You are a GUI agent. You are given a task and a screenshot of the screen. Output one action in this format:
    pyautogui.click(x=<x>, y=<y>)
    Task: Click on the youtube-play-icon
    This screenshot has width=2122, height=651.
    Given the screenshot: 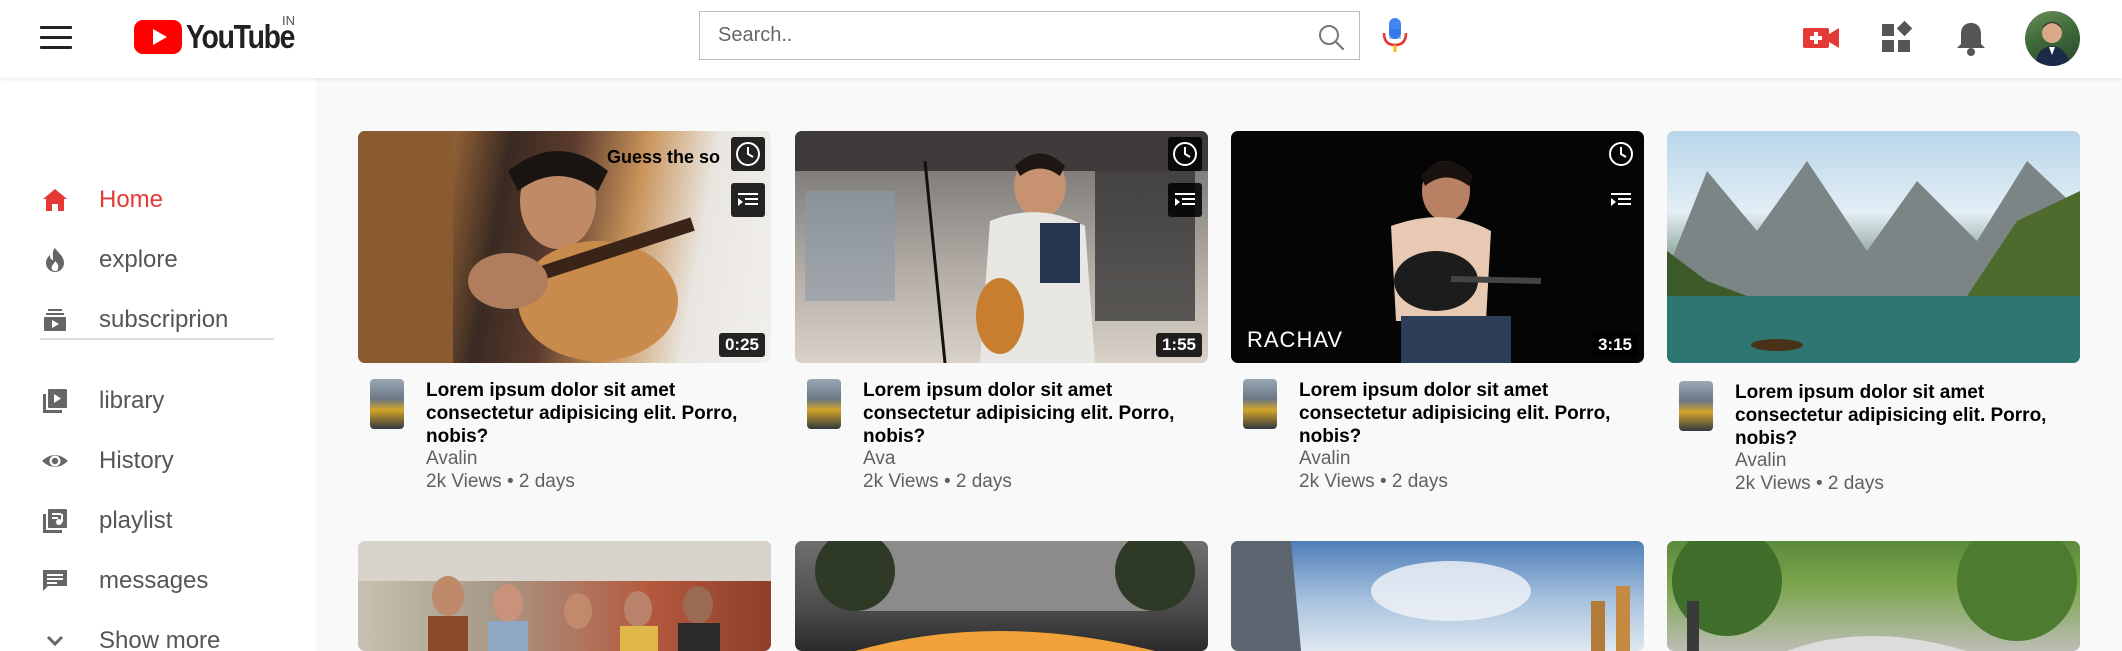 What is the action you would take?
    pyautogui.click(x=158, y=37)
    